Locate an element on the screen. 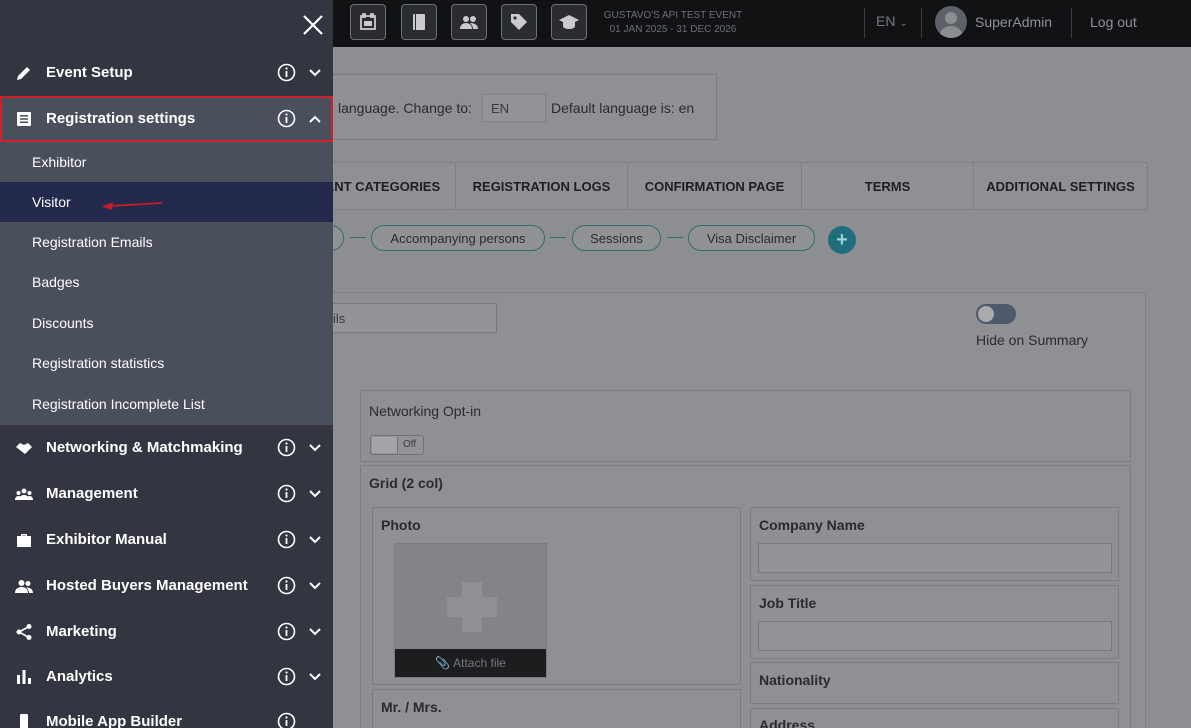 The image size is (1191, 728). sidebar-item-label: Marketing is located at coordinates (81, 631).